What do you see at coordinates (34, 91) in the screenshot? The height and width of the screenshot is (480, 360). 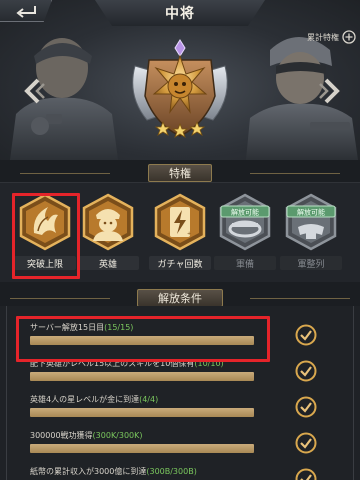 I see `chevron-left-icon` at bounding box center [34, 91].